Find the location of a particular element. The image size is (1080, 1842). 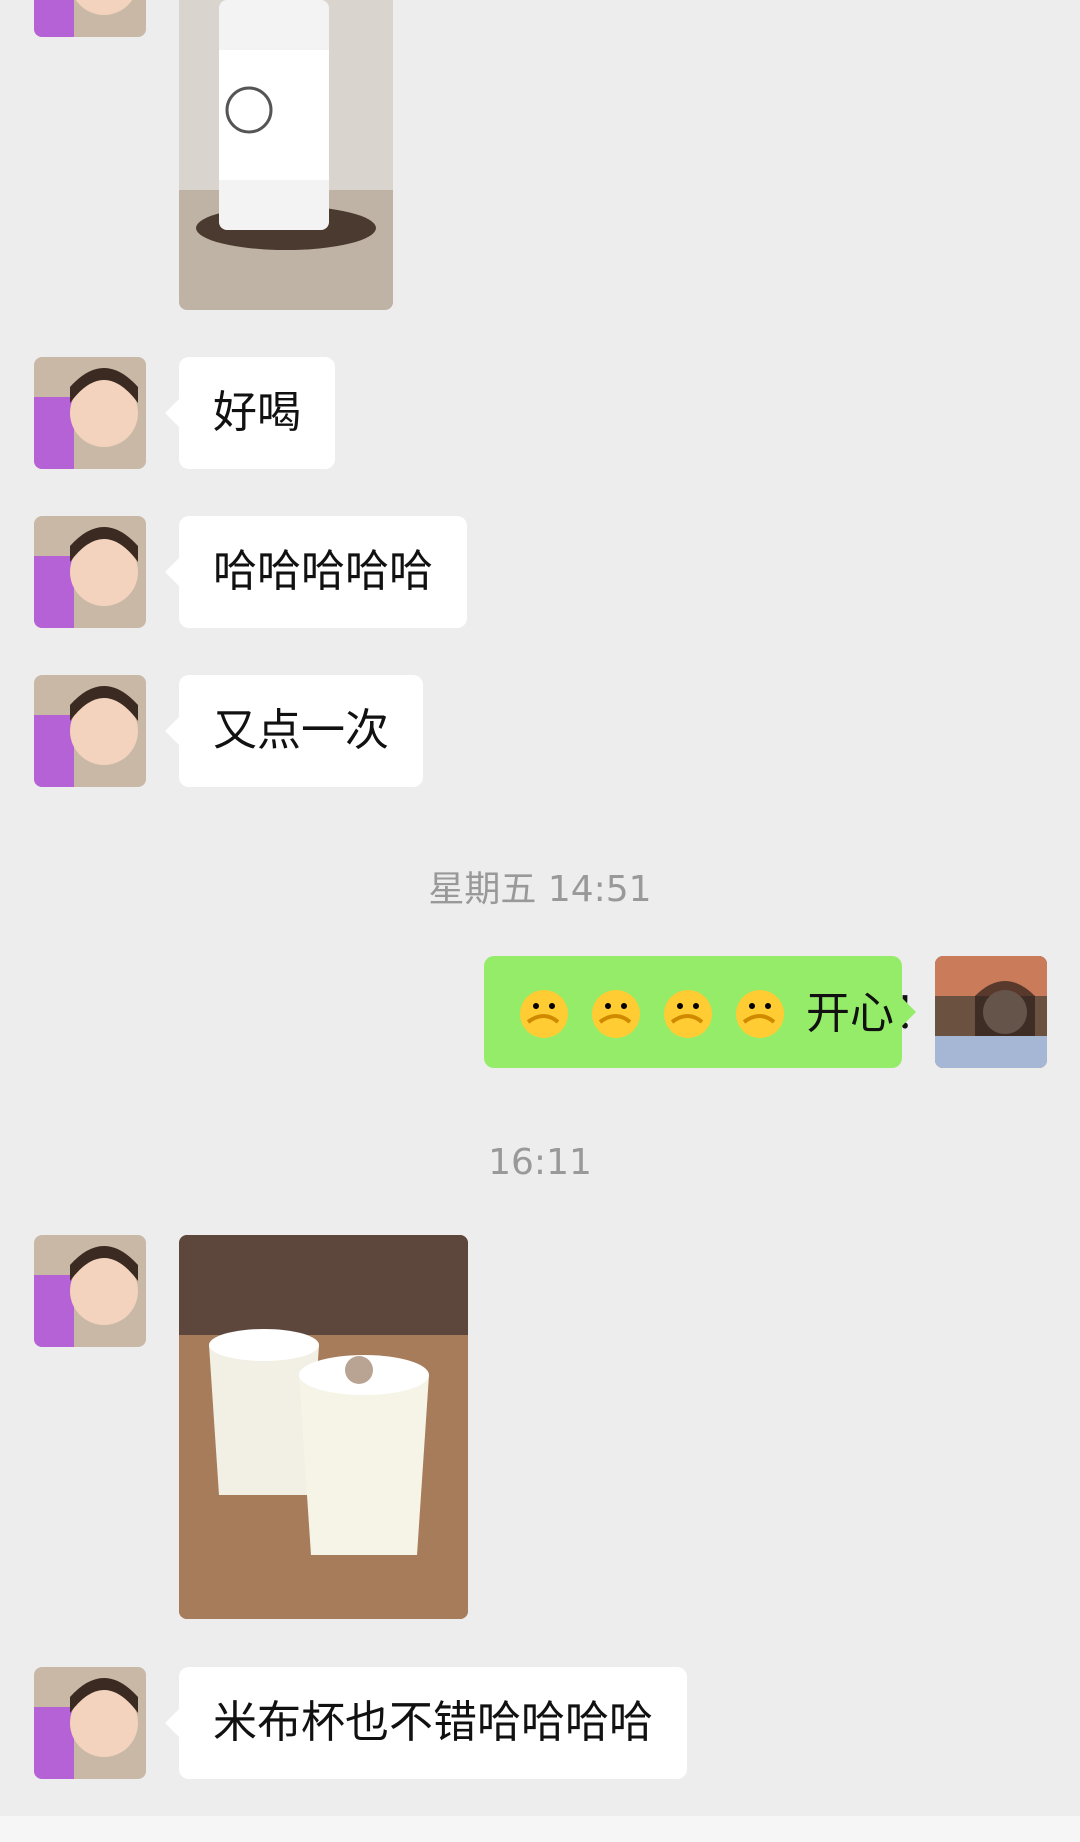

chat-image-drinks is located at coordinates (323, 1427).